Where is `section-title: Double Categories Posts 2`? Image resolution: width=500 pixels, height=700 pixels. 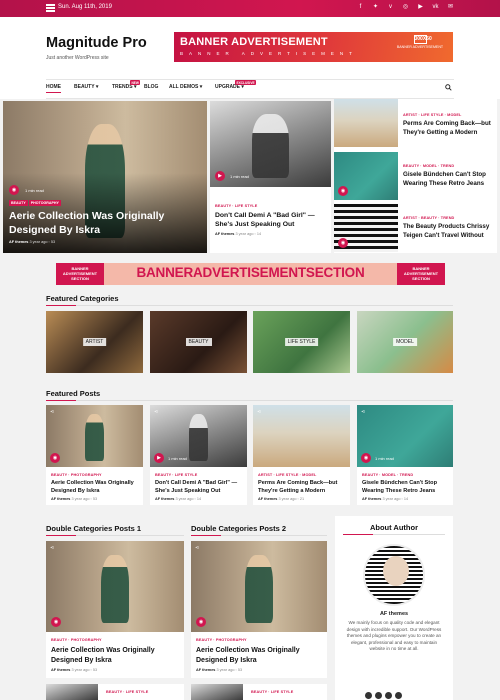
section-title: Double Categories Posts 2 is located at coordinates (239, 528).